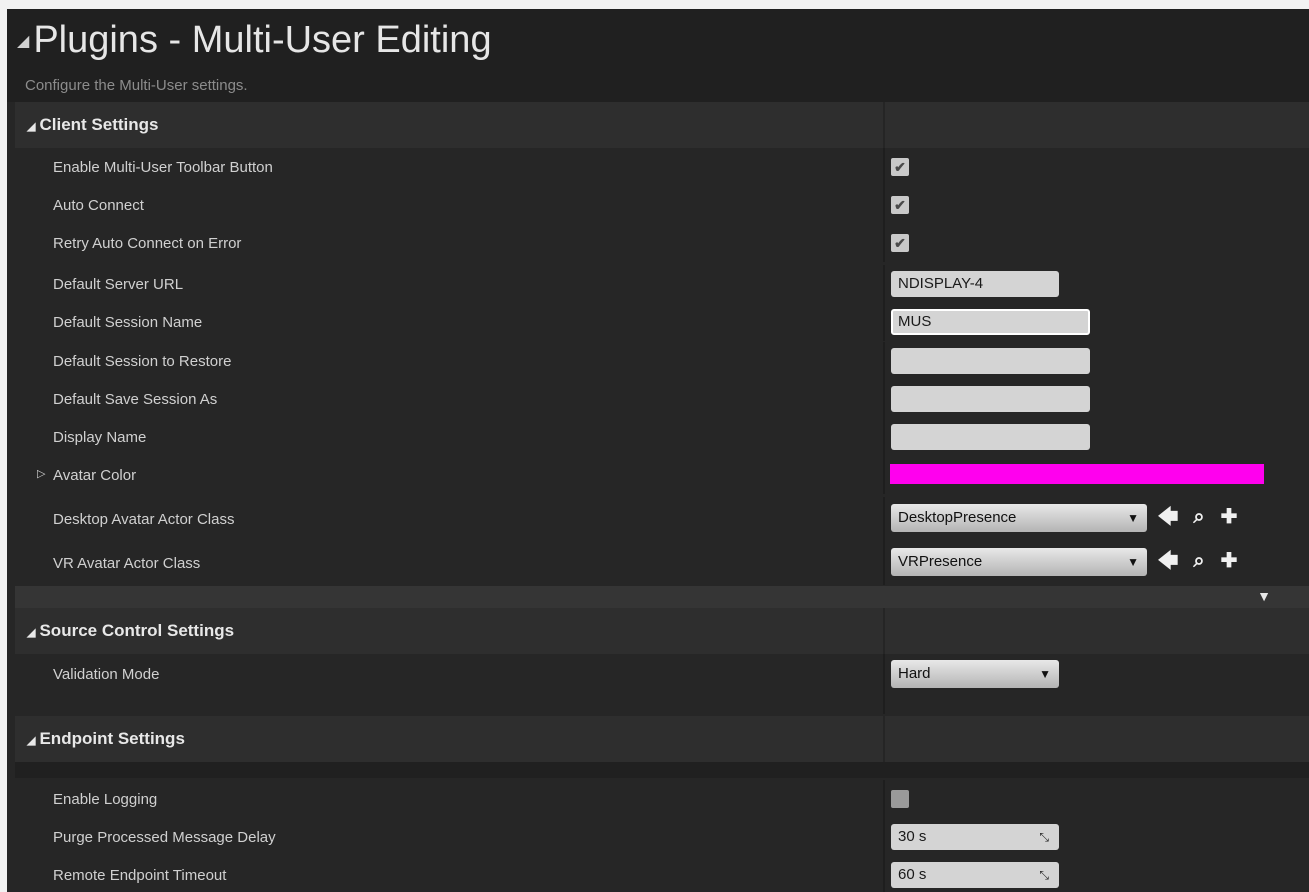 The image size is (1309, 892). Describe the element at coordinates (975, 284) in the screenshot. I see `default-server-url-field: NDISPLAY-4` at that location.